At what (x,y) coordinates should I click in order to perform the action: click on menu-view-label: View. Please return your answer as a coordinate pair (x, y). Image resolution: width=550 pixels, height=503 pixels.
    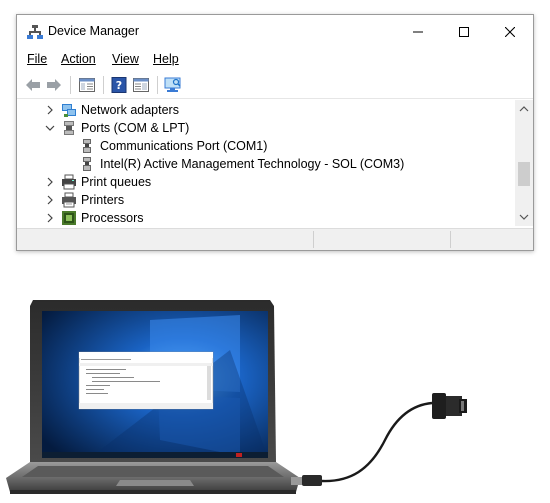
    Looking at the image, I should click on (125, 59).